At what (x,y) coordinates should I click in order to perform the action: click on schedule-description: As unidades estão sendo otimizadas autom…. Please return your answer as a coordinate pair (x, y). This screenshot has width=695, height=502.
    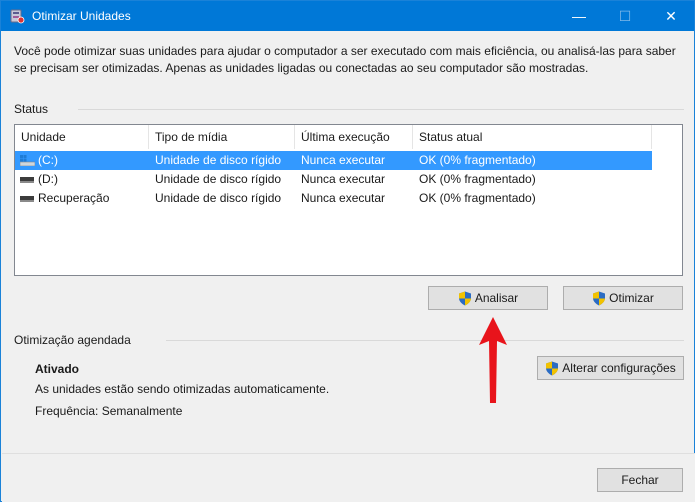
    Looking at the image, I should click on (182, 389).